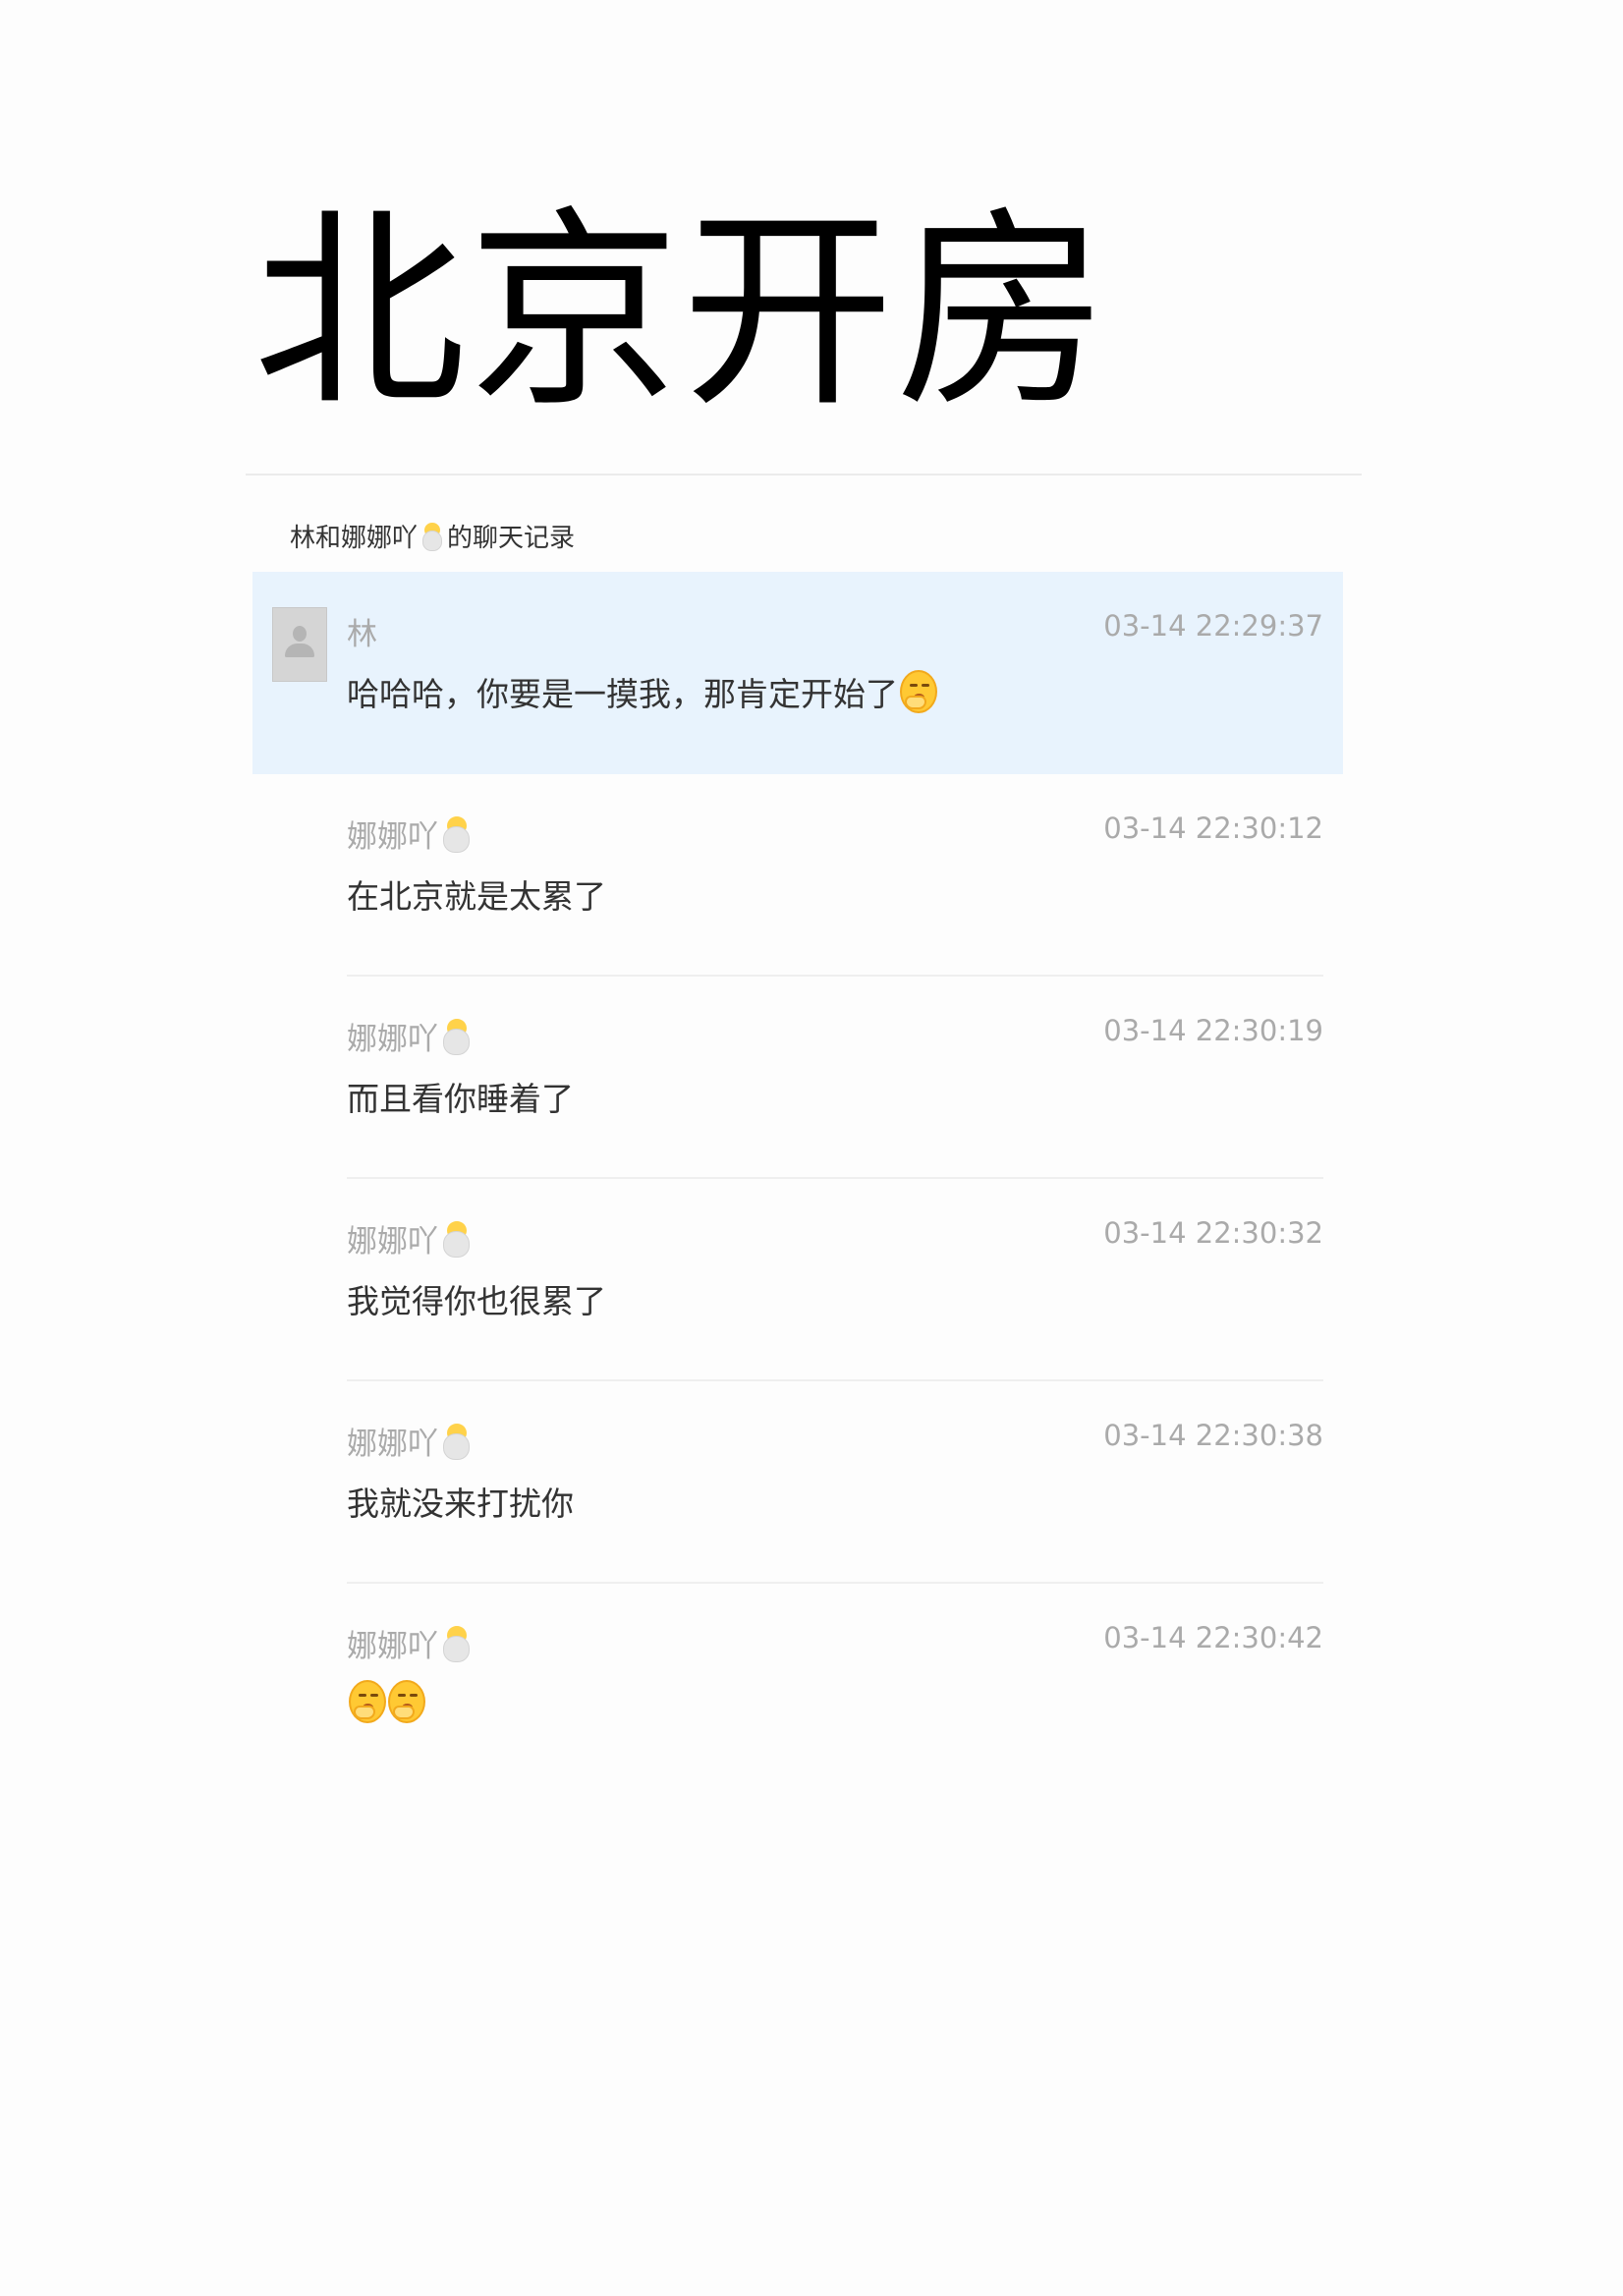  Describe the element at coordinates (1213, 626) in the screenshot. I see `message-timestamp: 03-14 22:29:37` at that location.